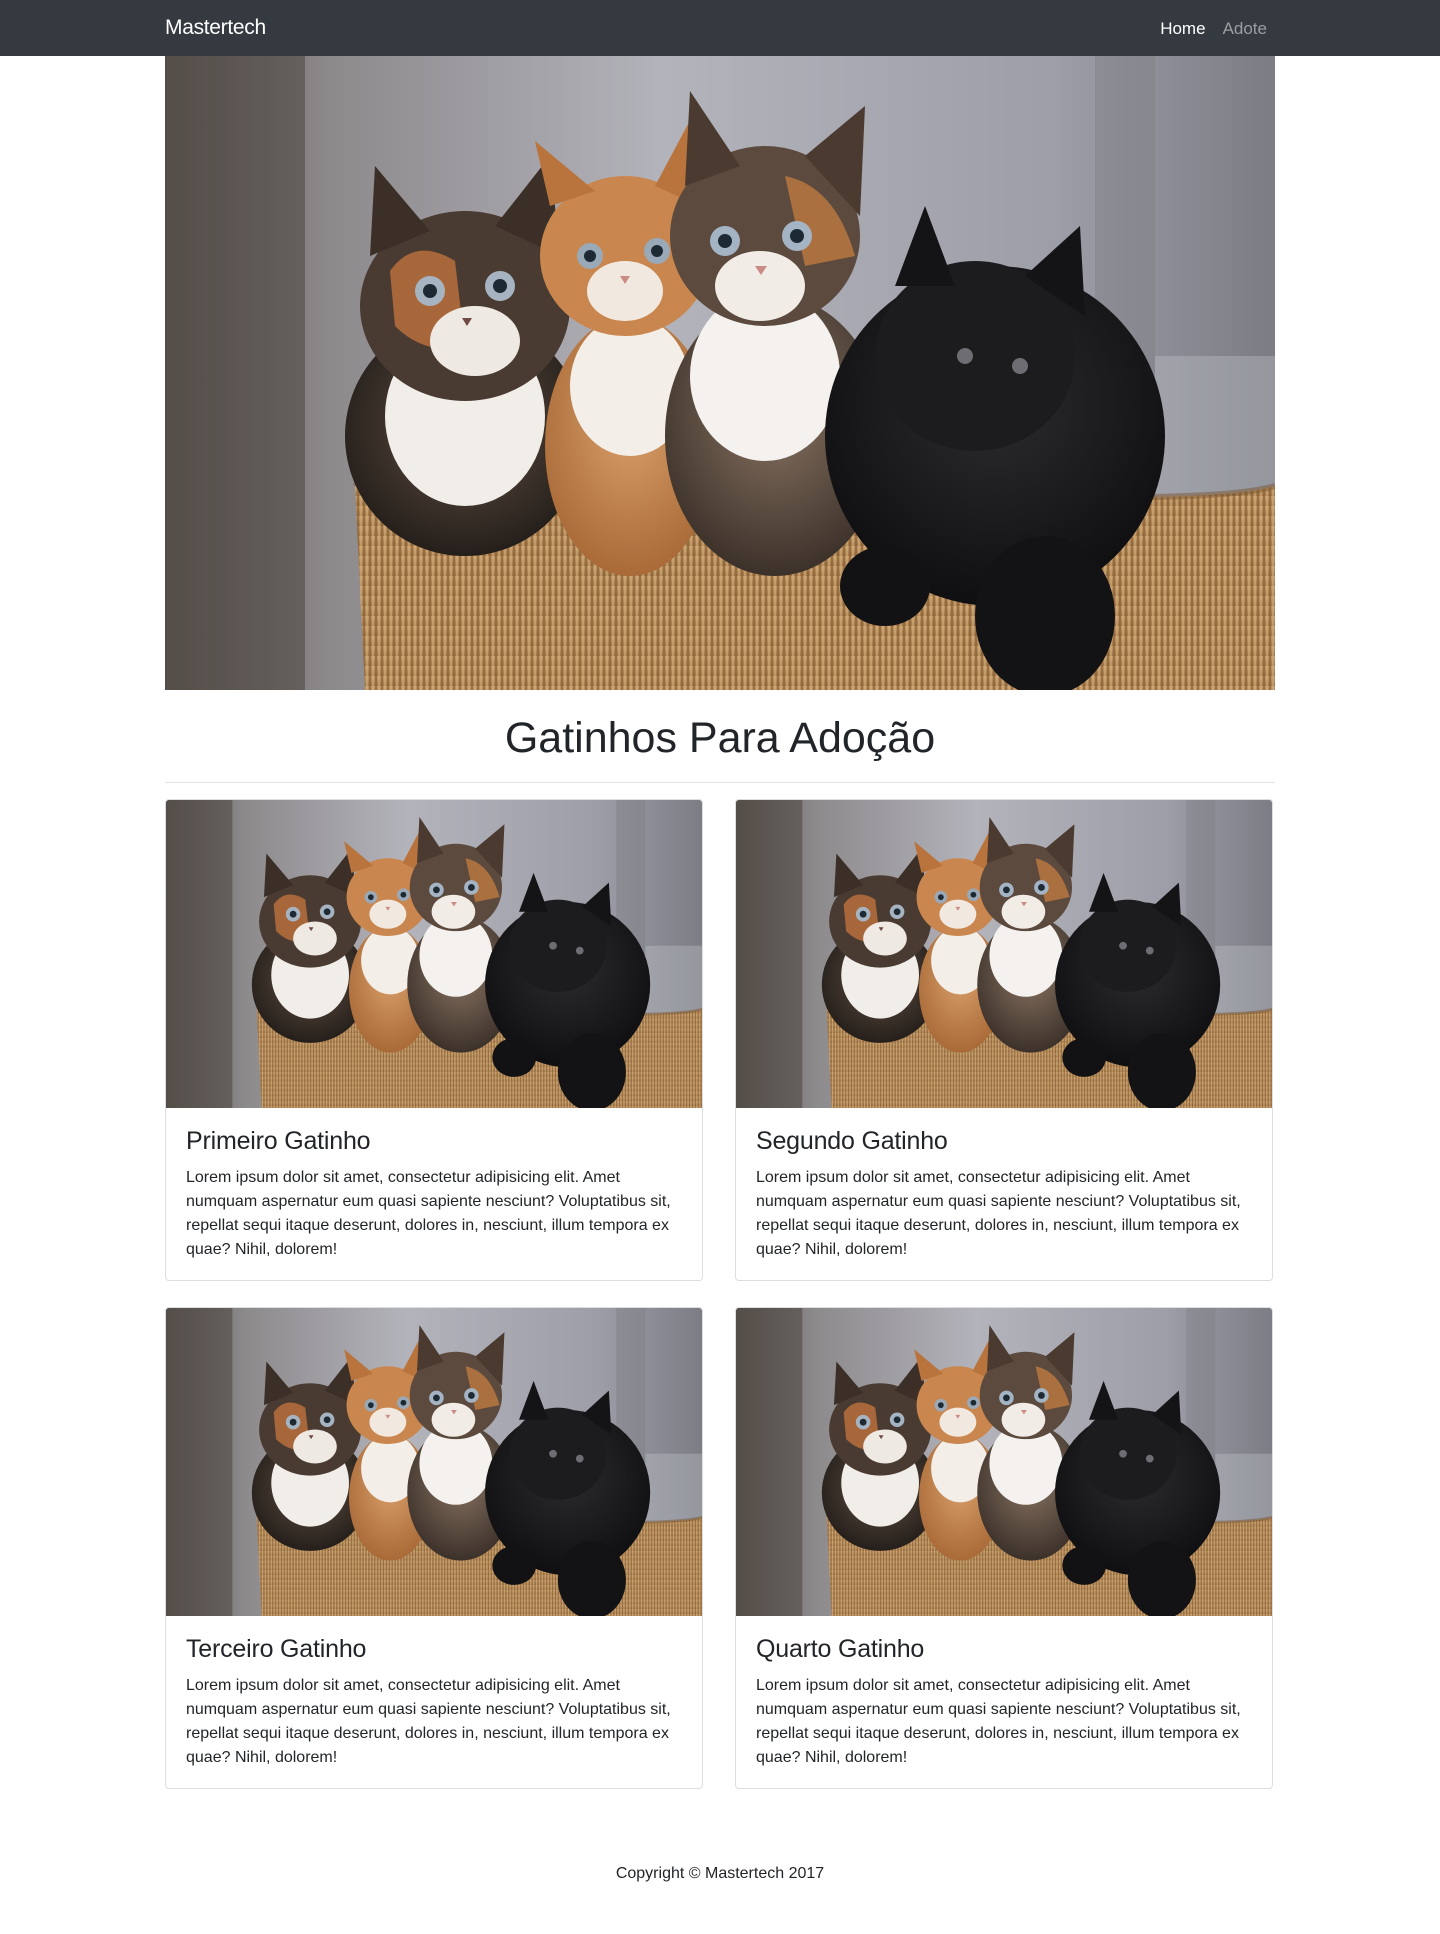 This screenshot has width=1440, height=1934. I want to click on card-title: Segundo Gatinho, so click(852, 1141).